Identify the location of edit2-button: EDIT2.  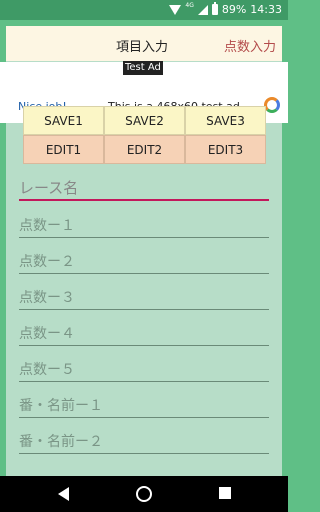
(144, 149).